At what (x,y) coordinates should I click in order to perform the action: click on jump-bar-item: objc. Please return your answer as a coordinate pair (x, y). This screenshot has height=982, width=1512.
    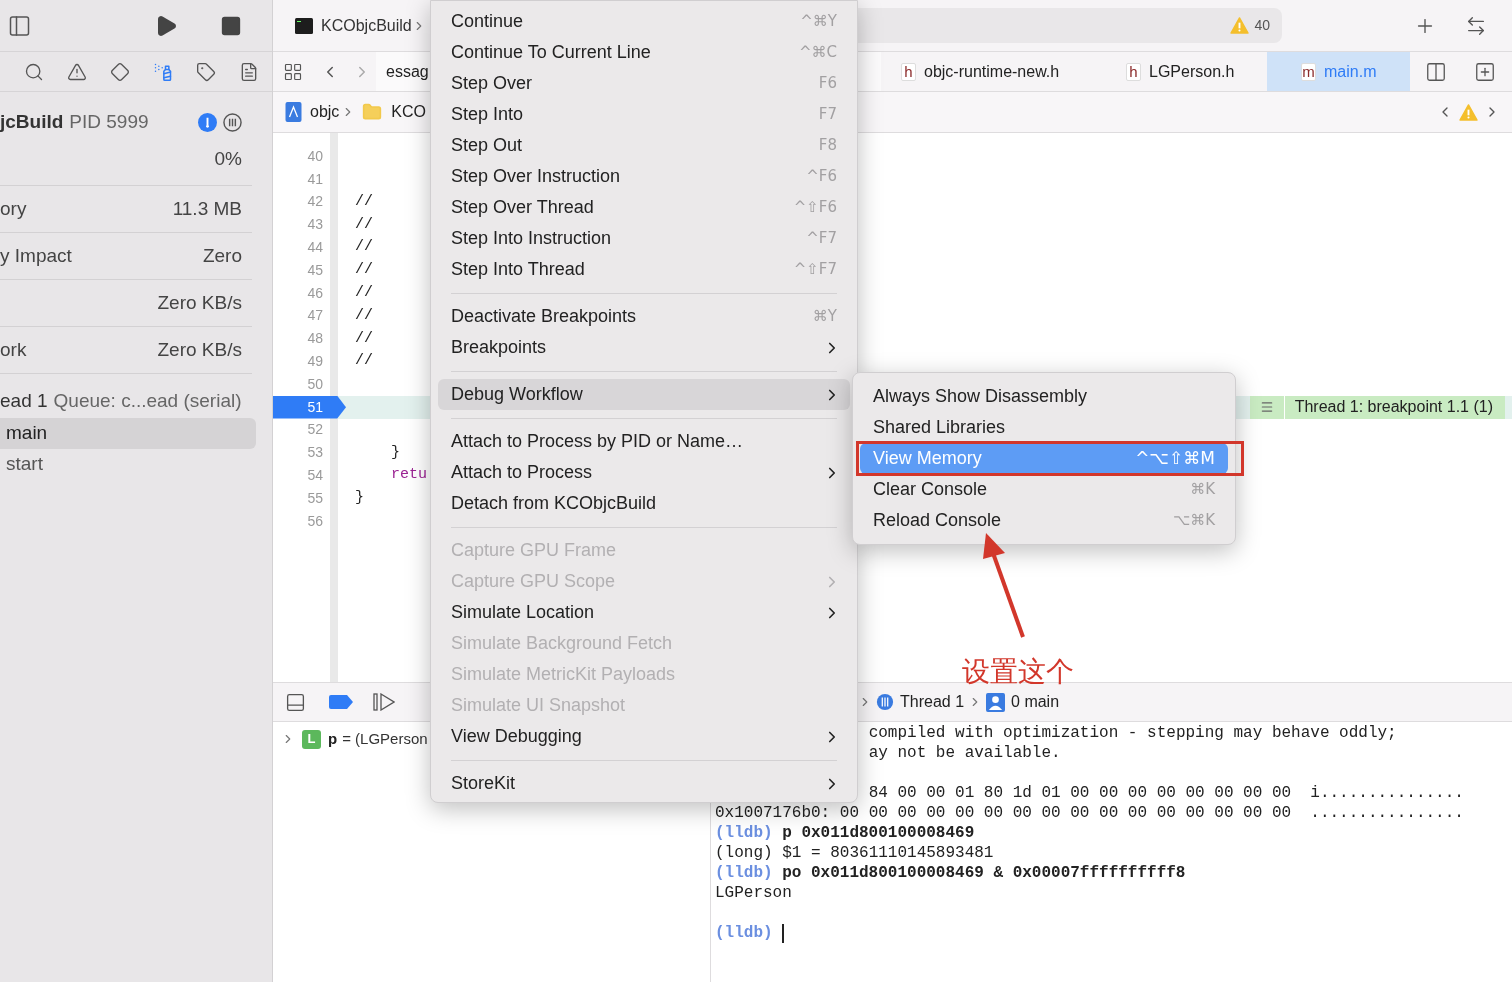
    Looking at the image, I should click on (325, 112).